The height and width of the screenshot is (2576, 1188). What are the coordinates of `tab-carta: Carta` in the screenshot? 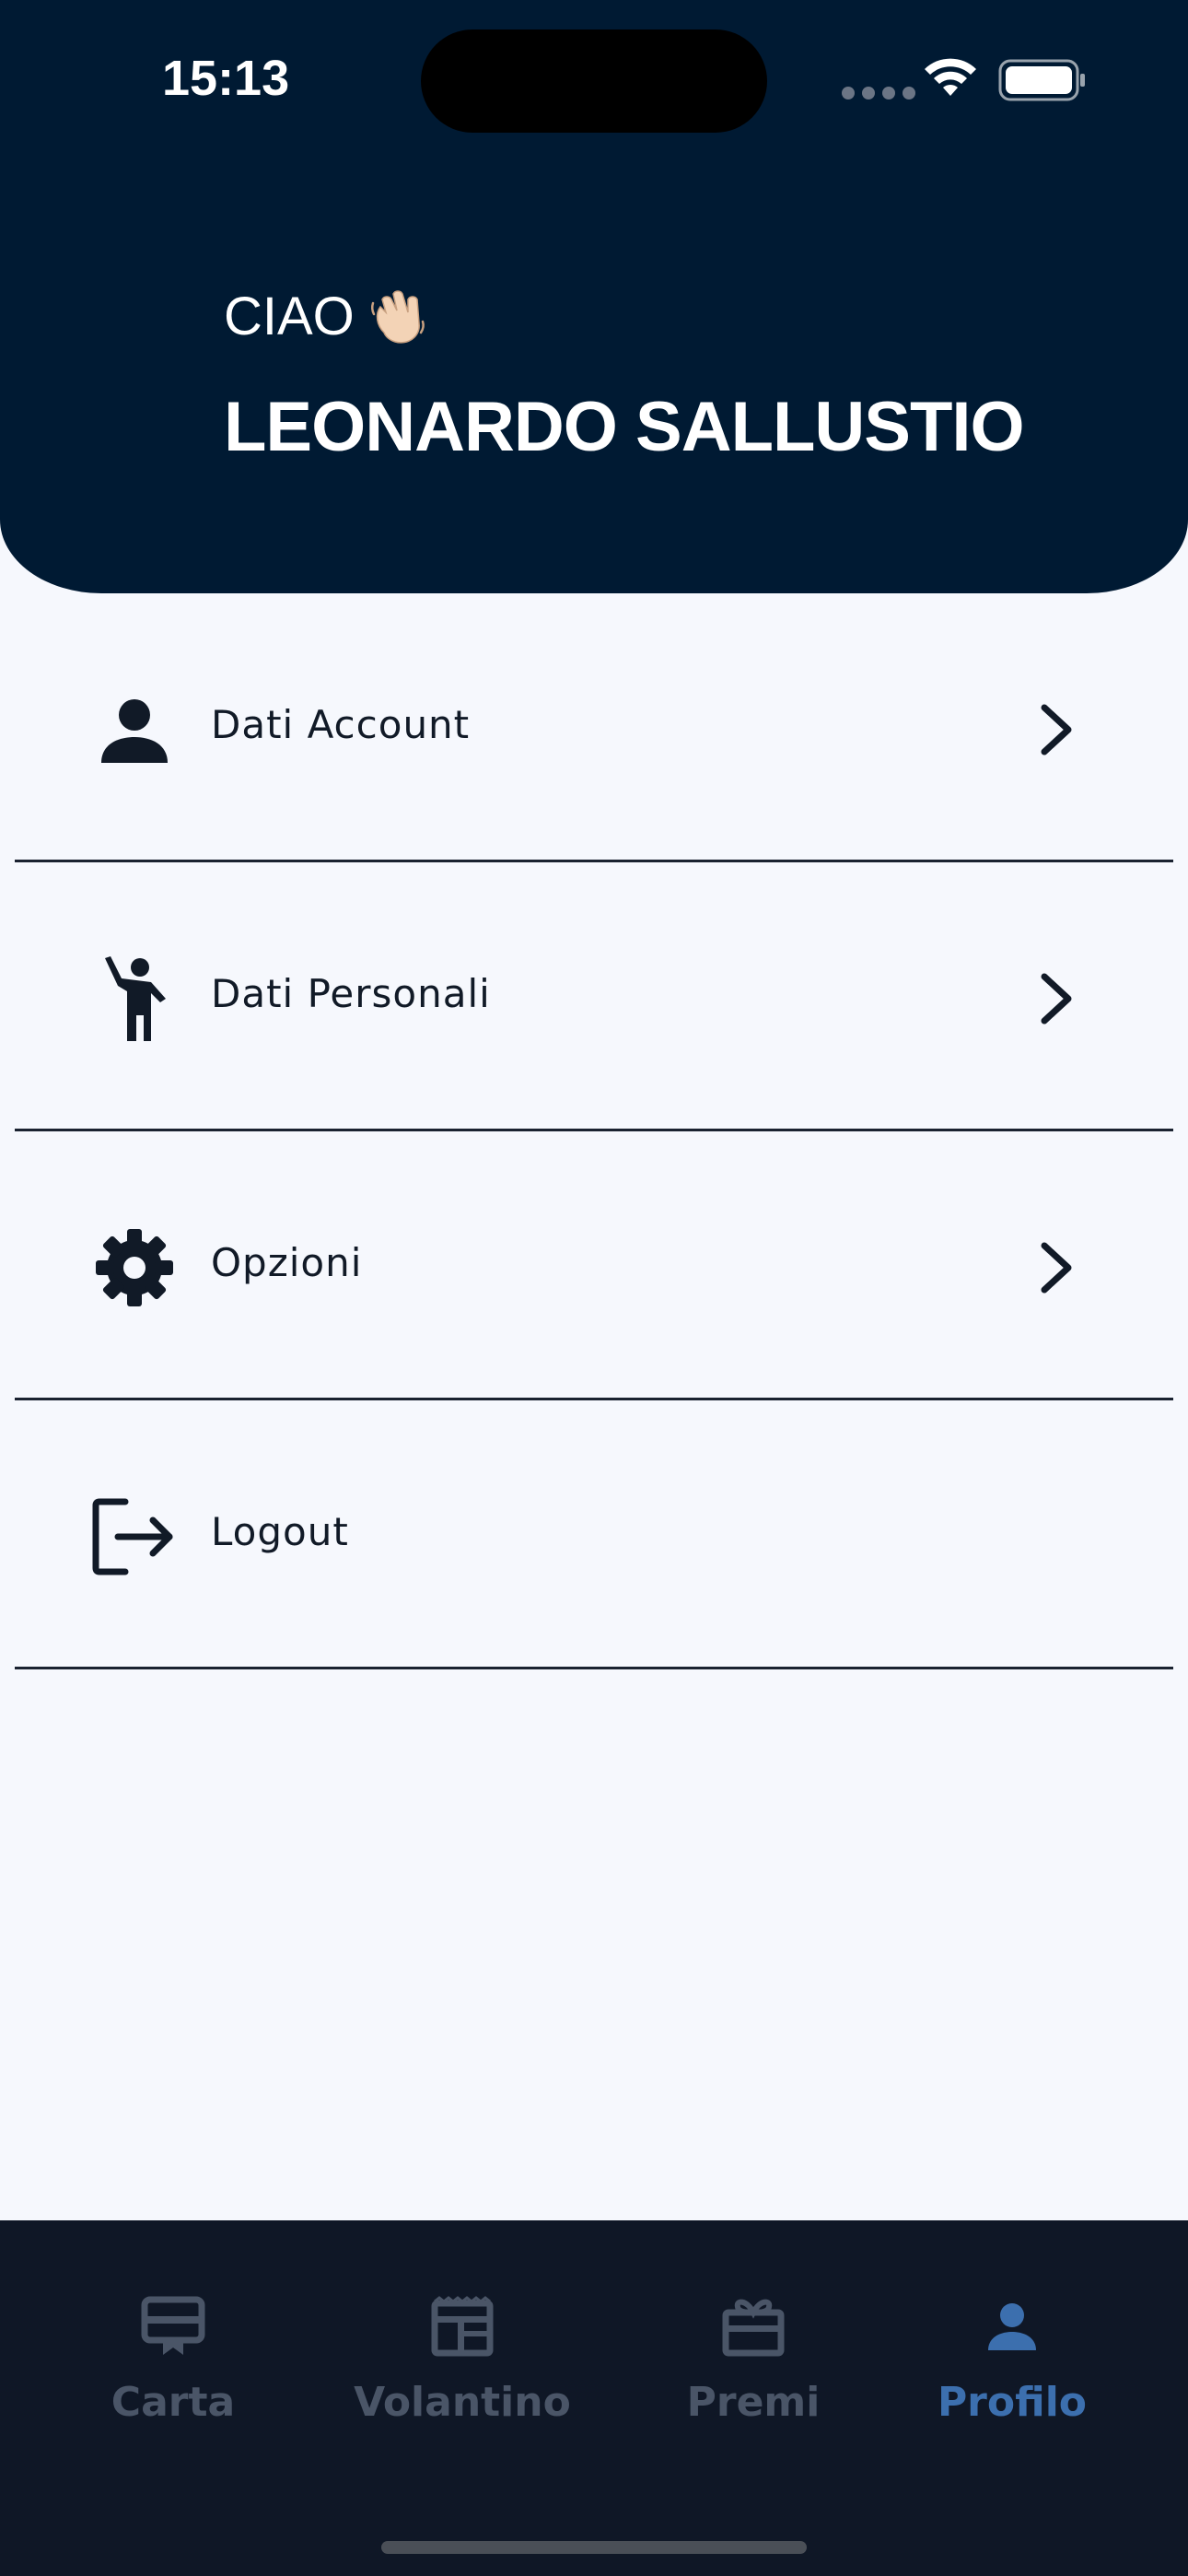 It's located at (173, 2372).